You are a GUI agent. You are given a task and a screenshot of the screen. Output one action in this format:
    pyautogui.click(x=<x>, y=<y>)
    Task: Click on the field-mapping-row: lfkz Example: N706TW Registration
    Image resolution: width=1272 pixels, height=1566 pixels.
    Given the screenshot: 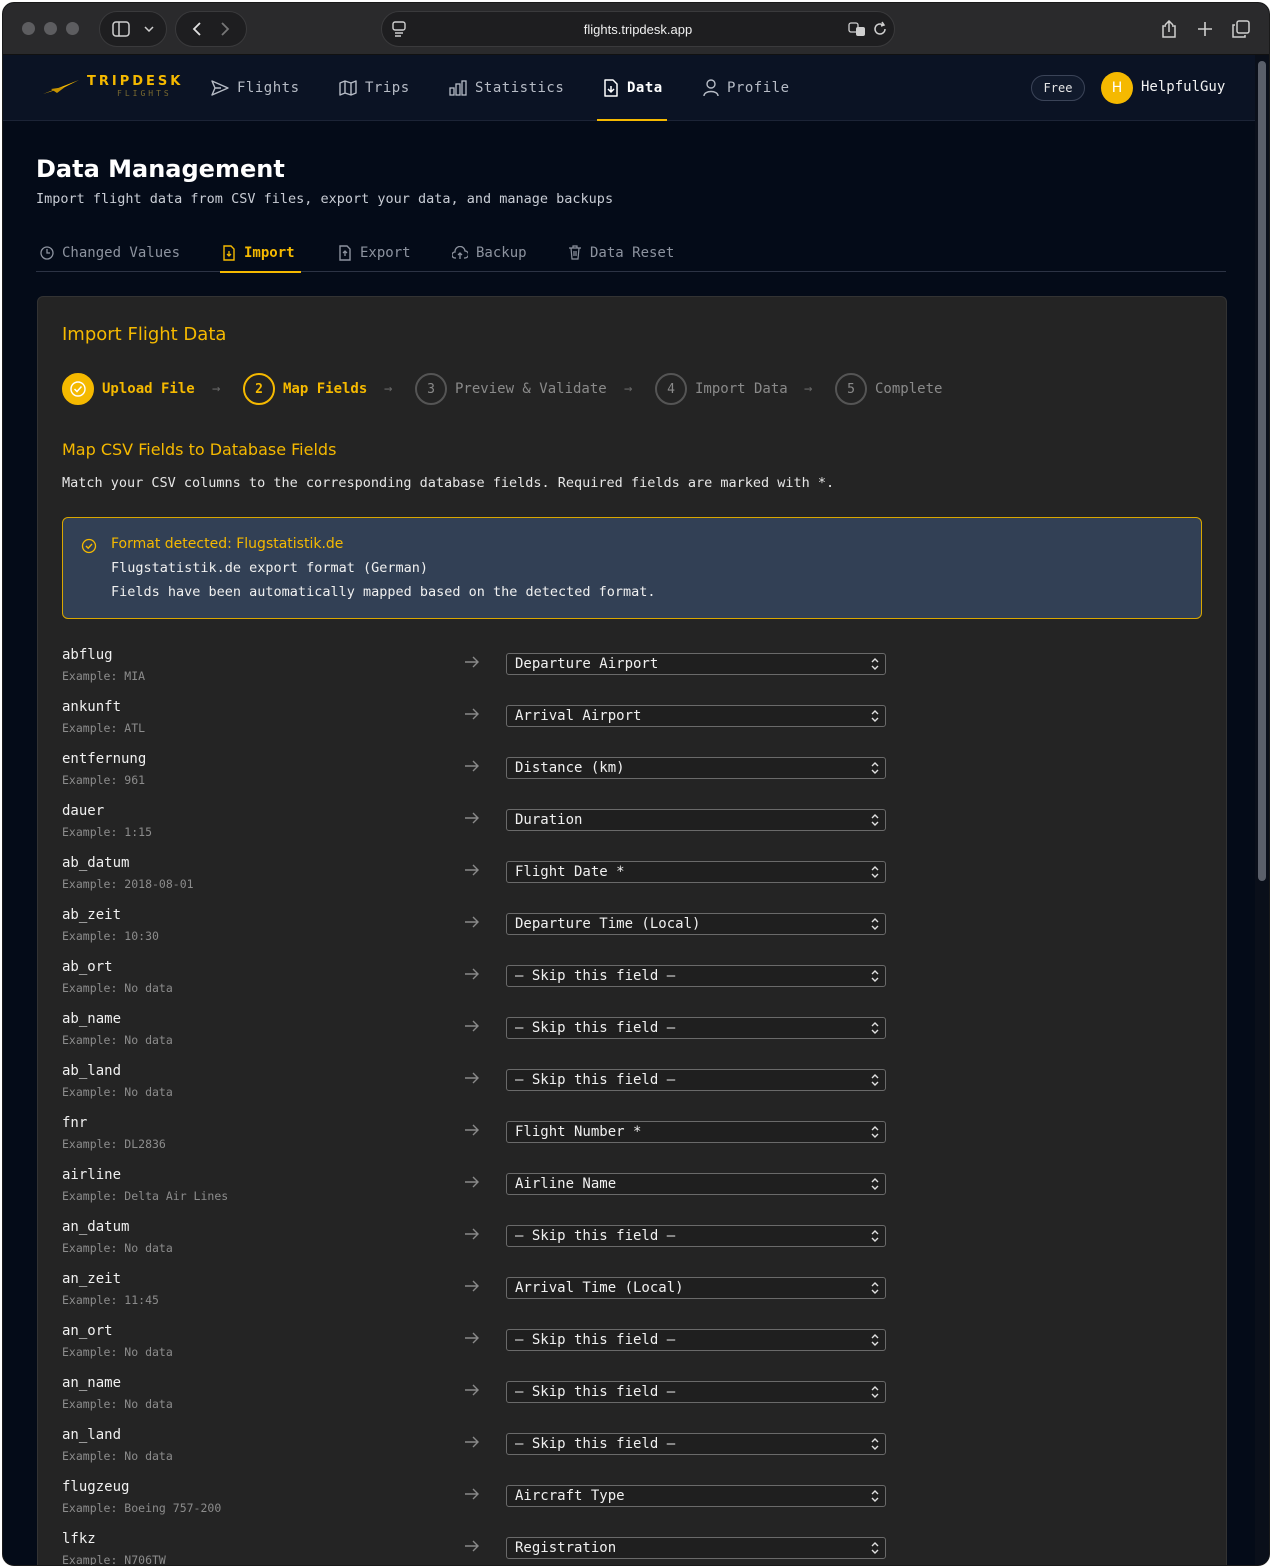 What is the action you would take?
    pyautogui.click(x=477, y=1548)
    